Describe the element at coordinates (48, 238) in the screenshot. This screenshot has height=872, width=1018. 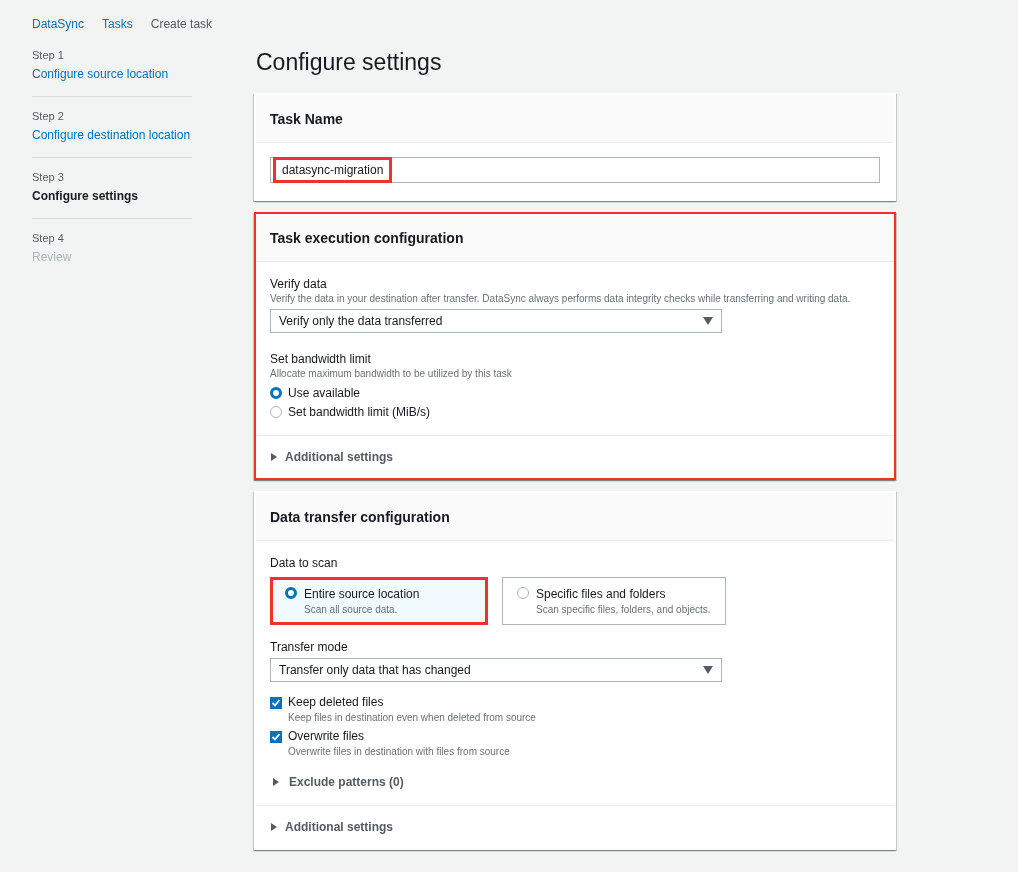
I see `step-number: Step 4` at that location.